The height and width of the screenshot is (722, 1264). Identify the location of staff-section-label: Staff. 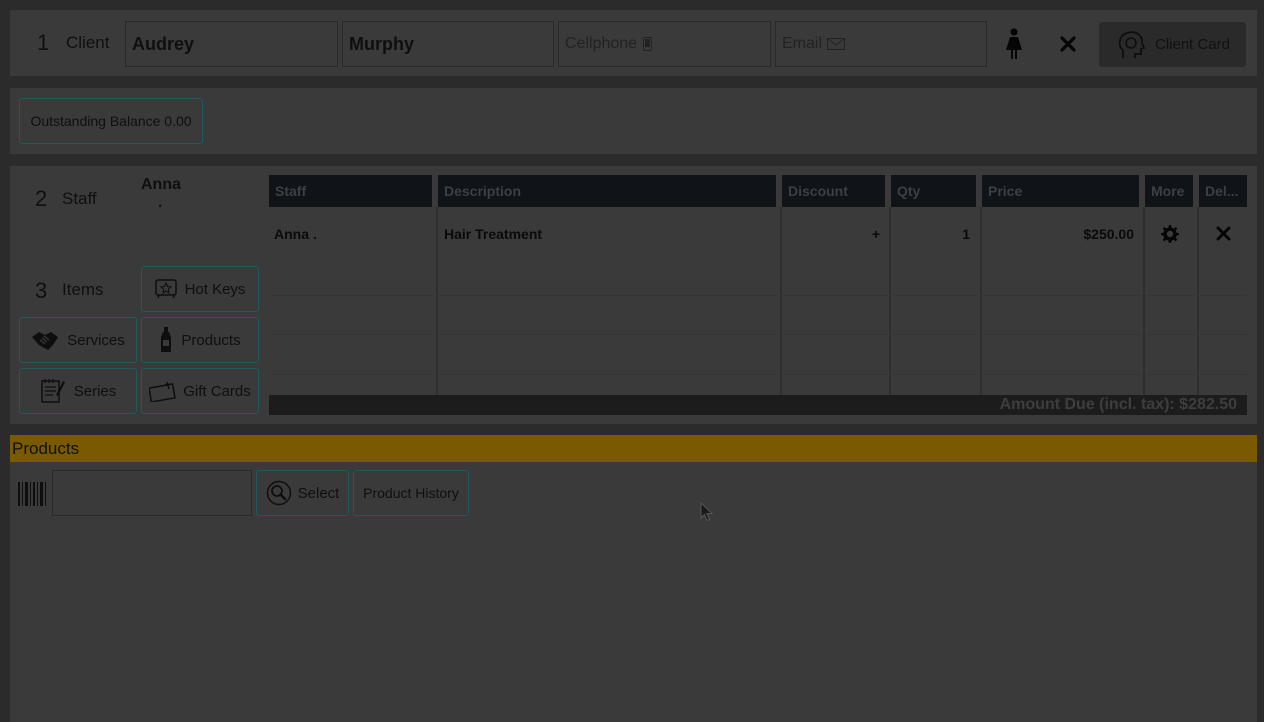
(79, 198).